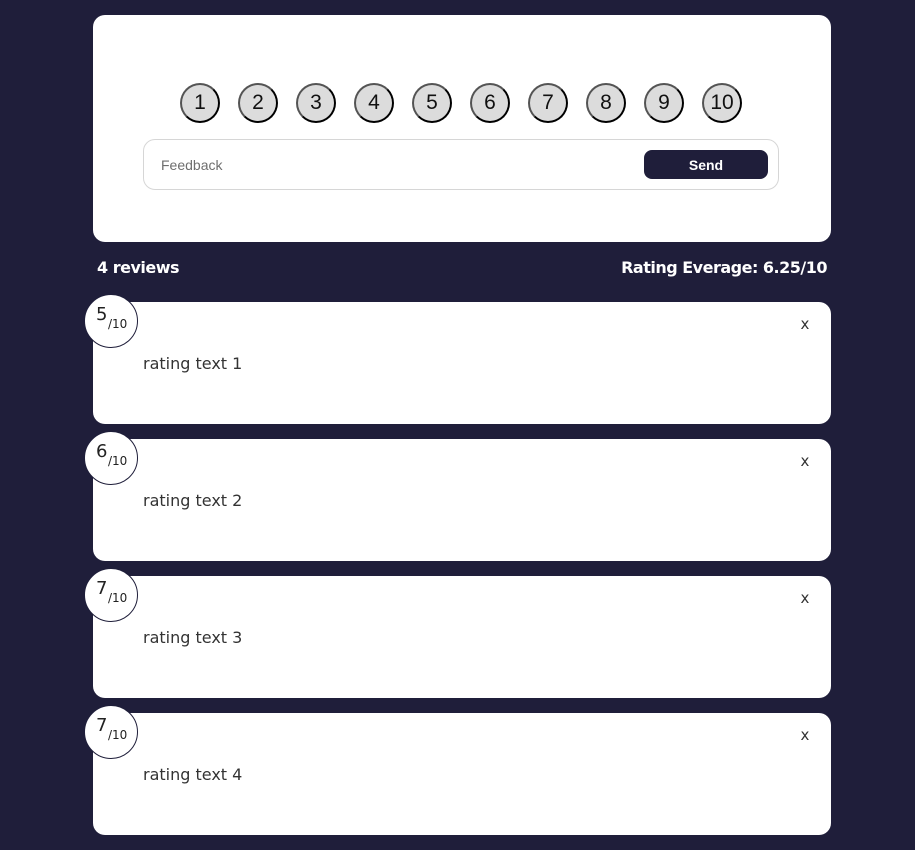  Describe the element at coordinates (102, 314) in the screenshot. I see `review-score-value: 5` at that location.